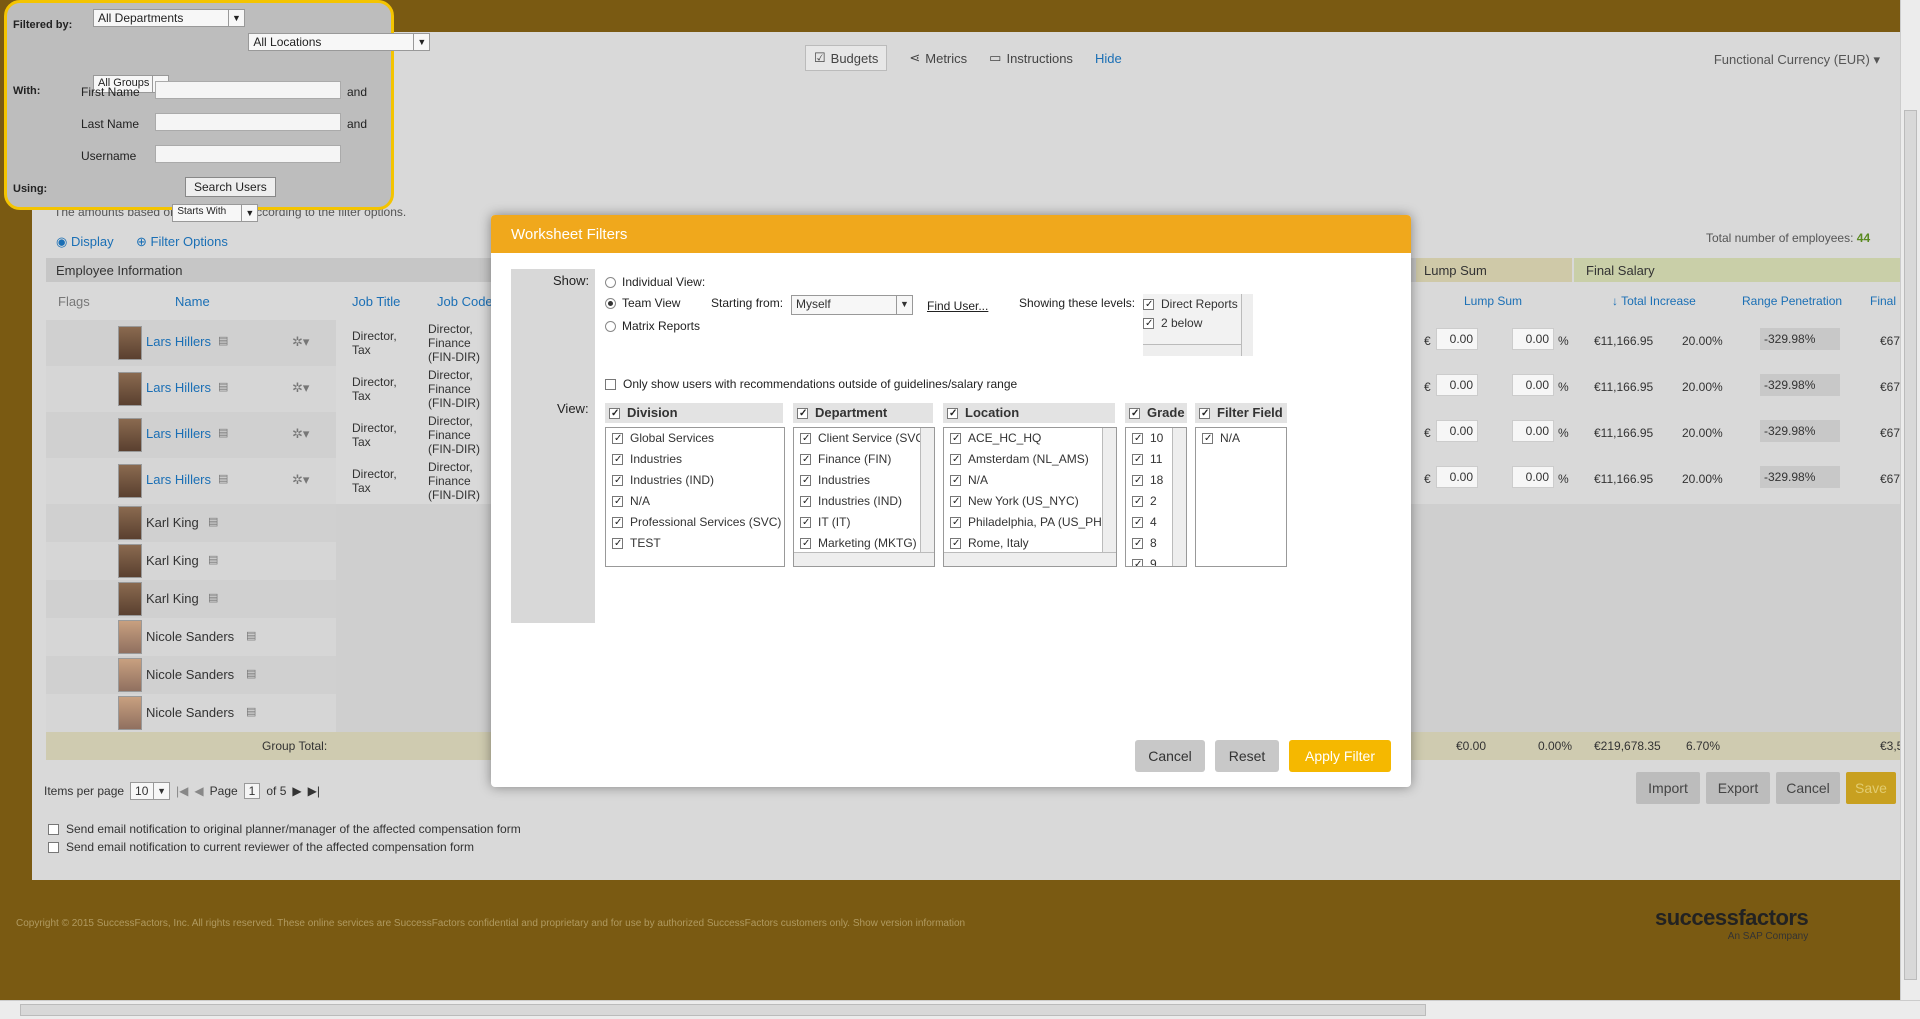 The width and height of the screenshot is (1920, 1019). Describe the element at coordinates (864, 522) in the screenshot. I see `list-item: IT (IT)` at that location.